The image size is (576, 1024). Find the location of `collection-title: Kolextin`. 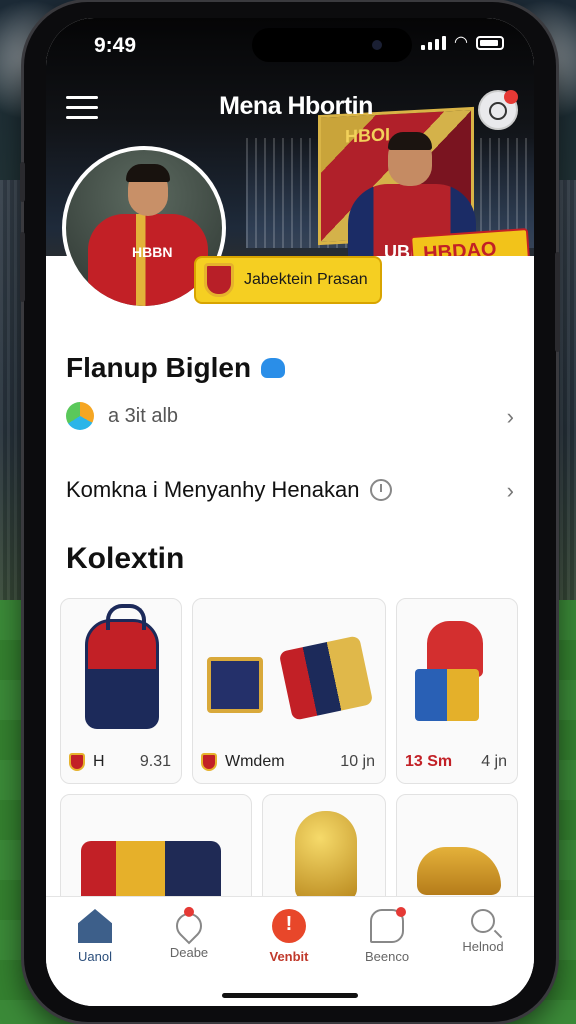

collection-title: Kolextin is located at coordinates (125, 558).